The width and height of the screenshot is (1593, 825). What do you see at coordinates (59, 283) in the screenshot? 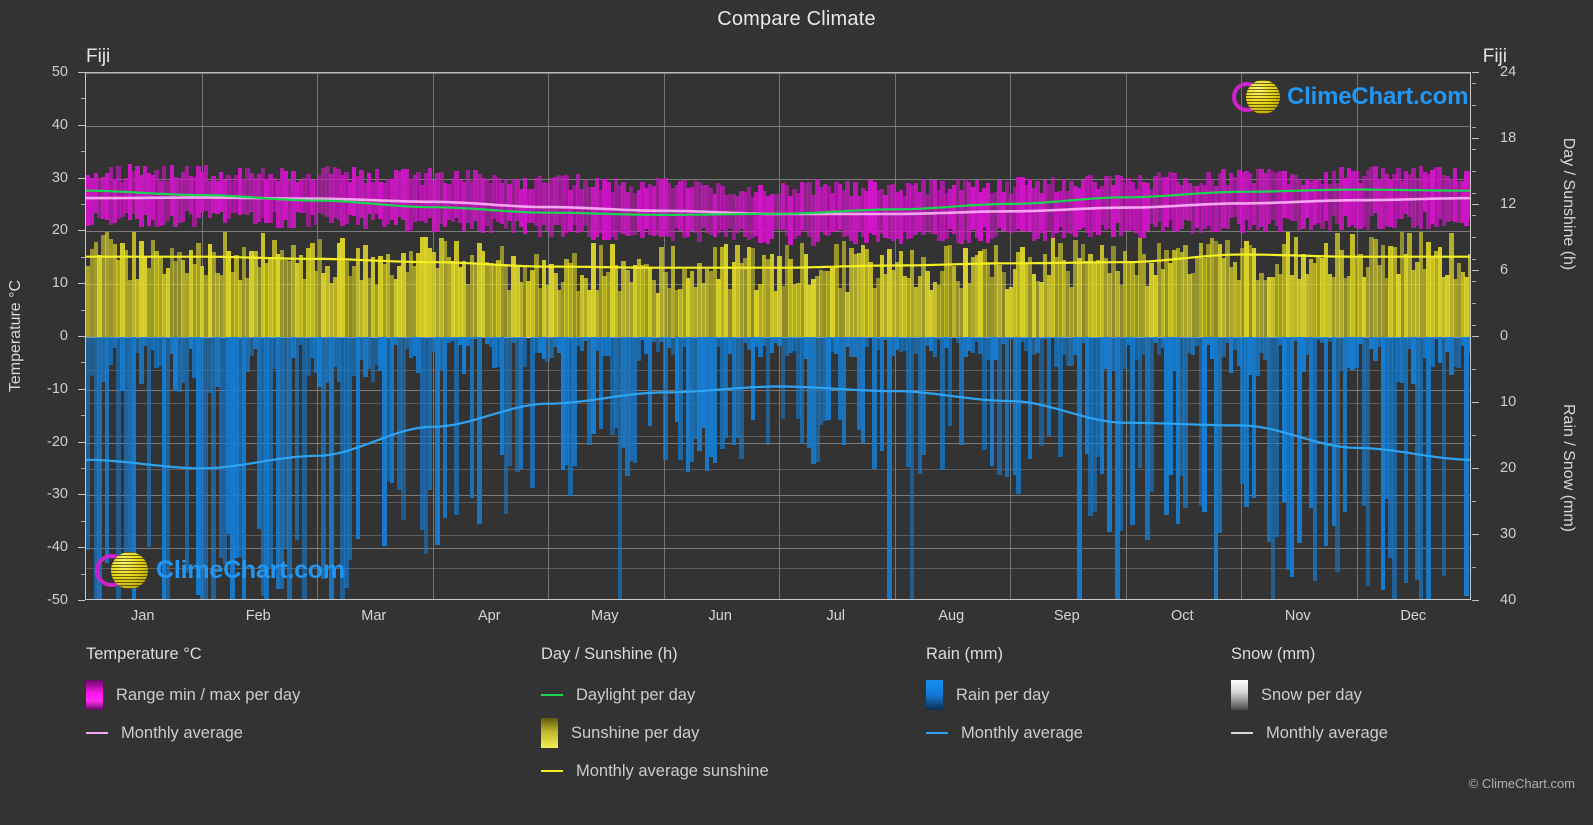
I see `y-axis-left-tick-label: 10` at bounding box center [59, 283].